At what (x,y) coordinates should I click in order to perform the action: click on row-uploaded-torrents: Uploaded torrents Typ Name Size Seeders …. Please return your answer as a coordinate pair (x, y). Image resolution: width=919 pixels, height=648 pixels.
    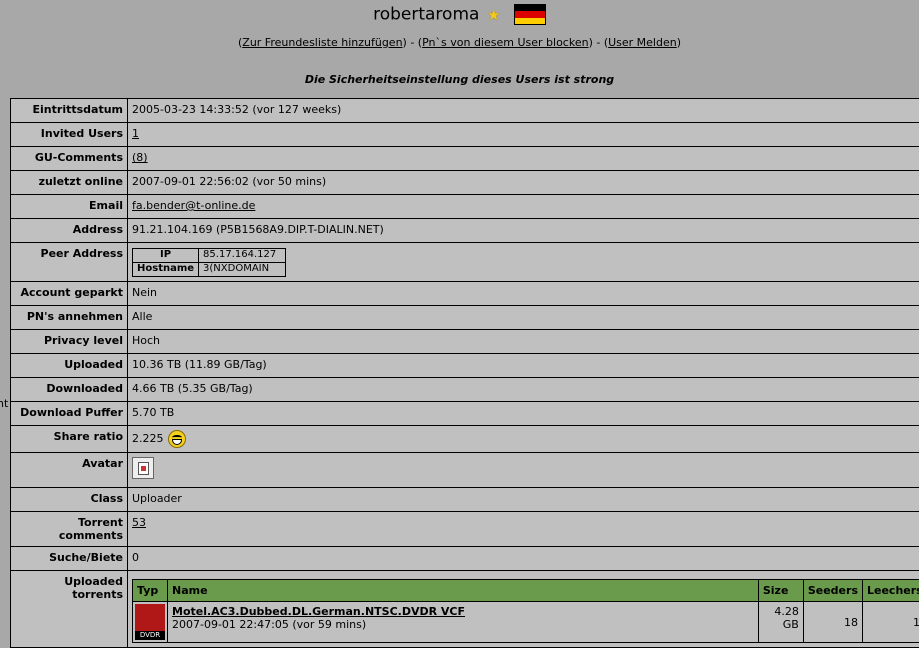
    Looking at the image, I should click on (465, 609).